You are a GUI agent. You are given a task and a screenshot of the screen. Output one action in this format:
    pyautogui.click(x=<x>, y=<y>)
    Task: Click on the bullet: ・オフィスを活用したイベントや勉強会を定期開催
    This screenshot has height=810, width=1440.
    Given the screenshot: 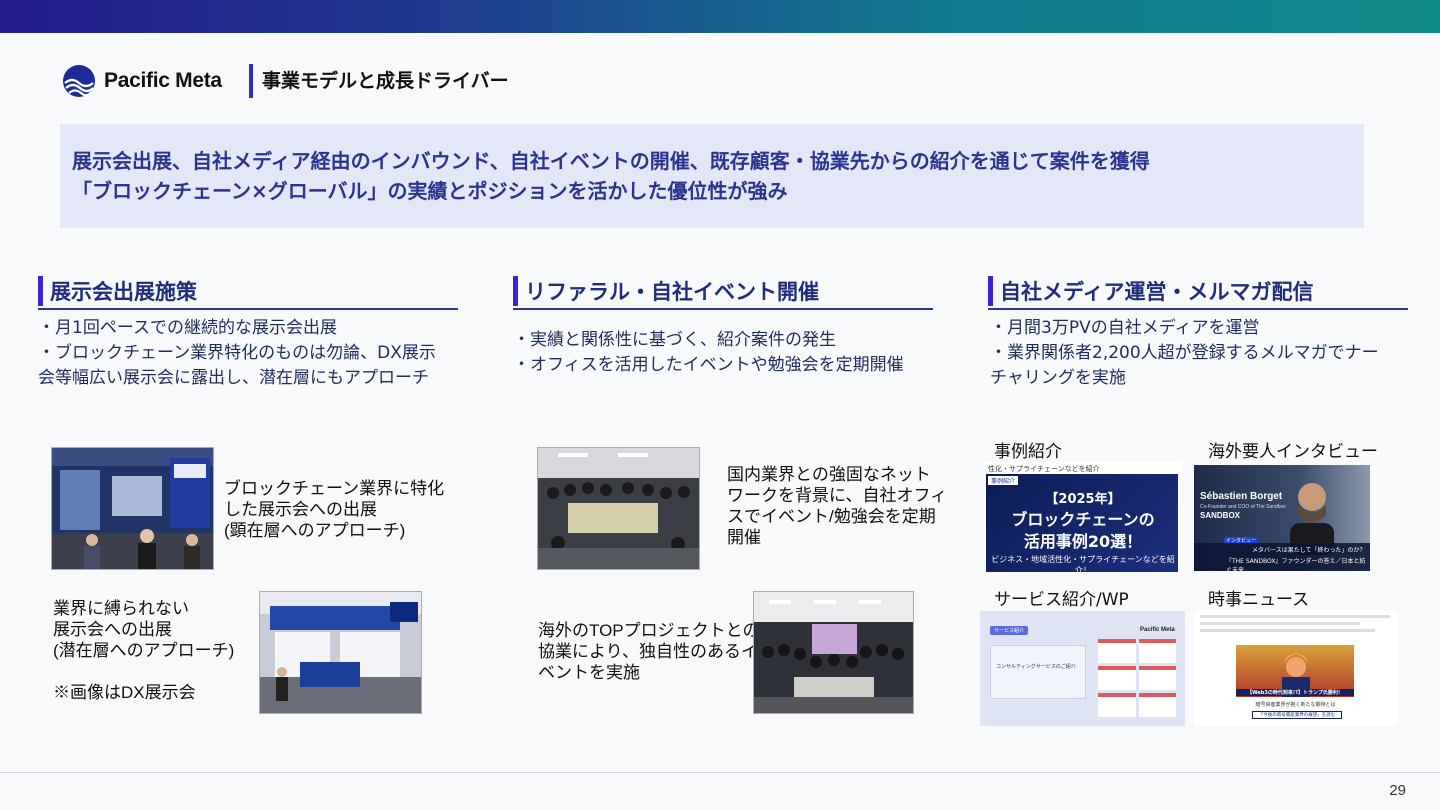 What is the action you would take?
    pyautogui.click(x=708, y=365)
    